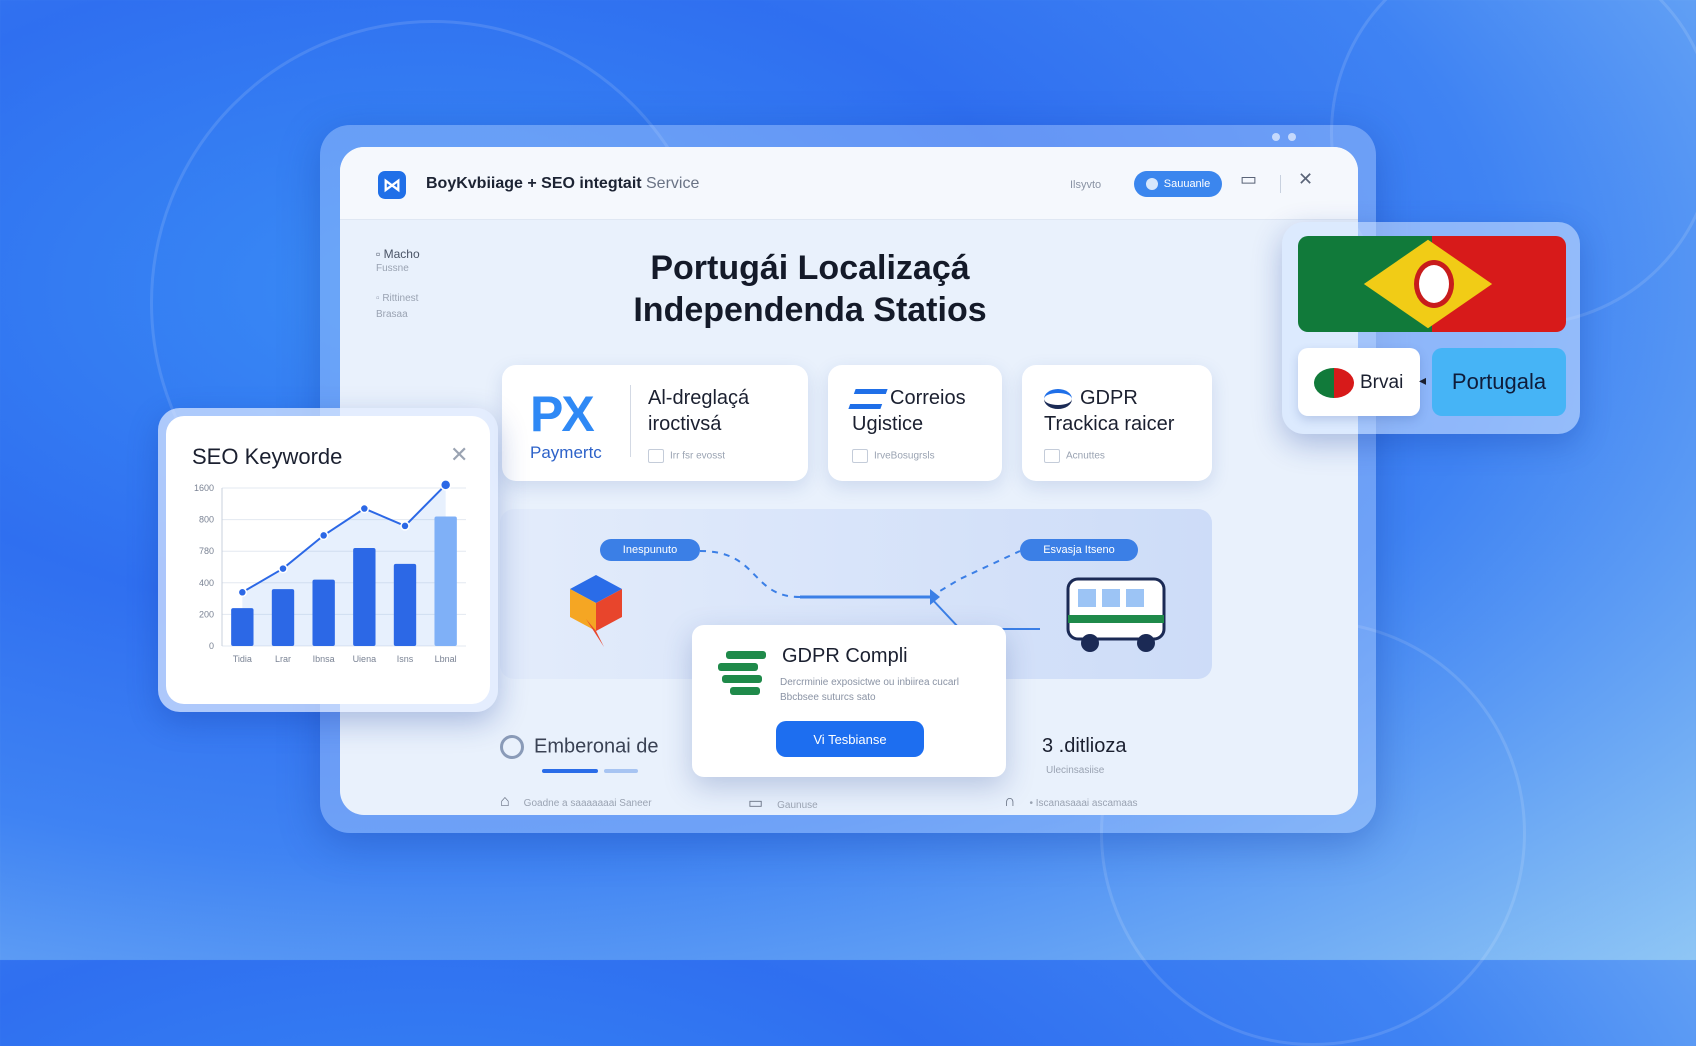 The width and height of the screenshot is (1696, 1046). Describe the element at coordinates (1116, 614) in the screenshot. I see `truck-icon` at that location.